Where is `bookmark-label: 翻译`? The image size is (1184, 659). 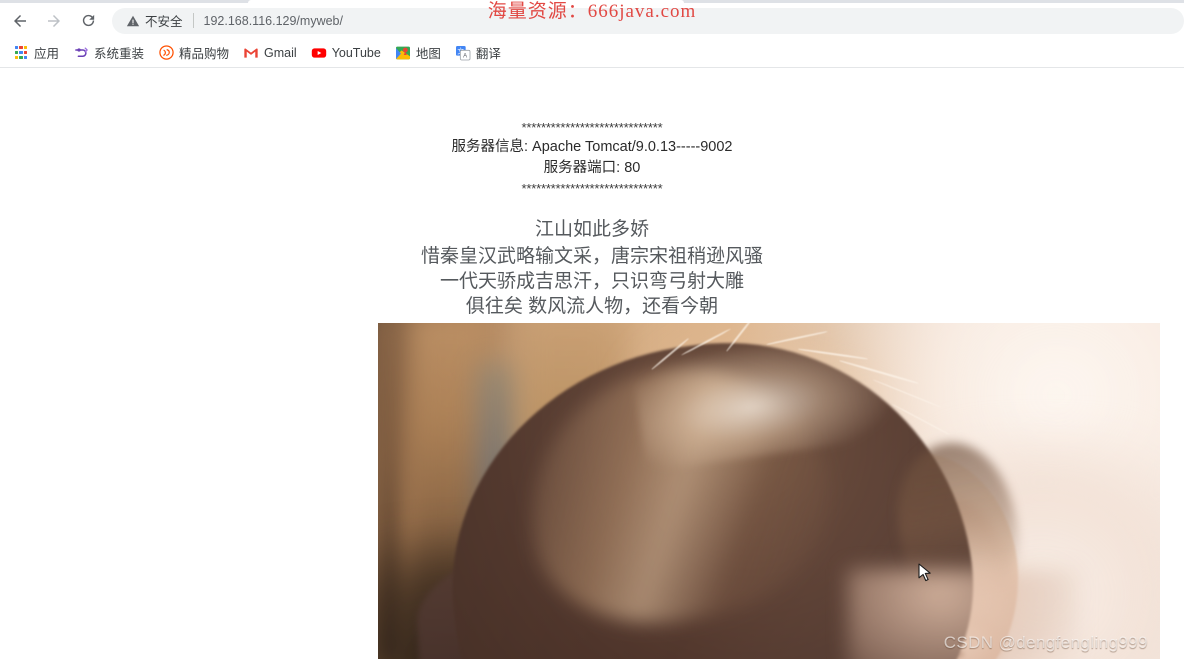
bookmark-label: 翻译 is located at coordinates (488, 54).